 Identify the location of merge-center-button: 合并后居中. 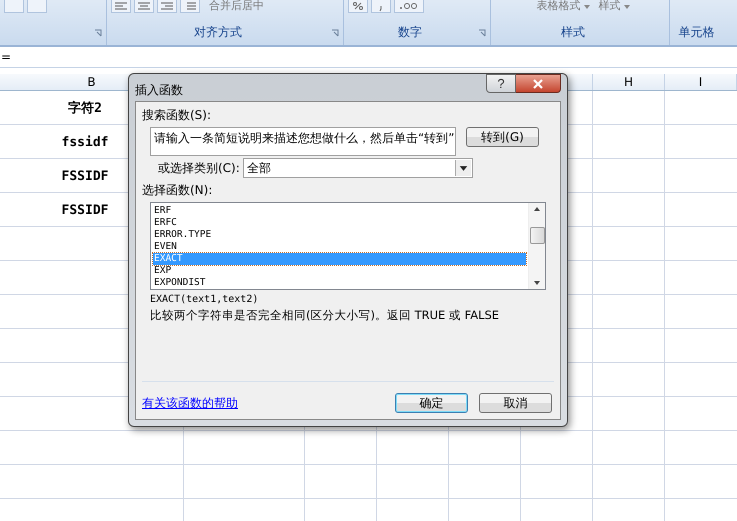
(236, 6).